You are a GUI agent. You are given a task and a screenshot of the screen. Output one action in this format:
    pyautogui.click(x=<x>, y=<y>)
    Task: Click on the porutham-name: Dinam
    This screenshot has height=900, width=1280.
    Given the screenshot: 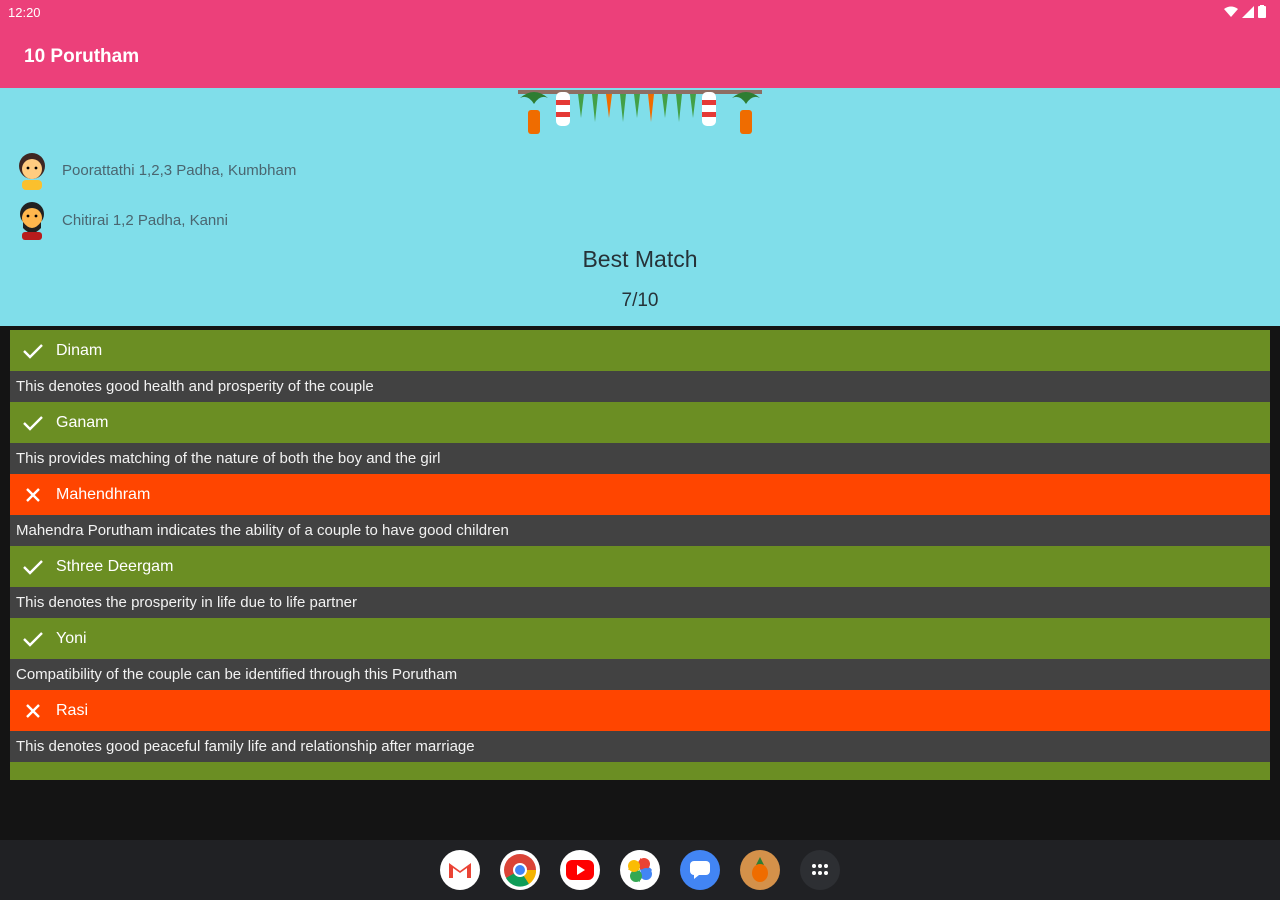 What is the action you would take?
    pyautogui.click(x=79, y=350)
    